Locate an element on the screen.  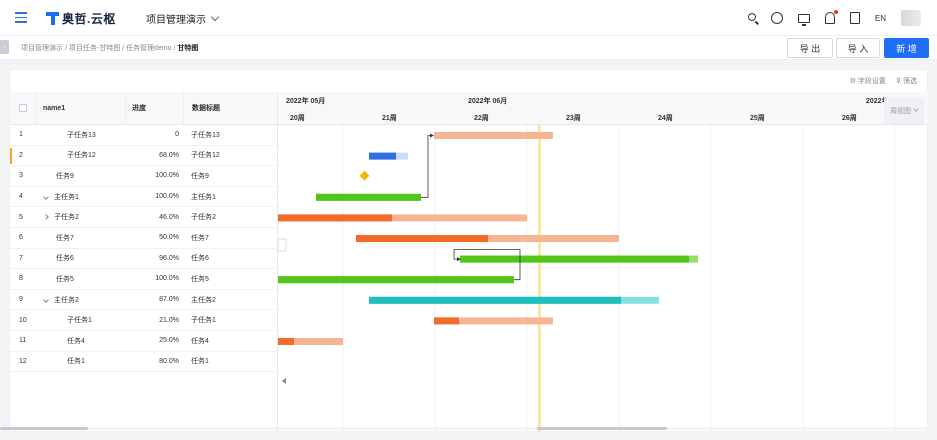
breadcrumb-item: 项目任务-甘特图 is located at coordinates (94, 48).